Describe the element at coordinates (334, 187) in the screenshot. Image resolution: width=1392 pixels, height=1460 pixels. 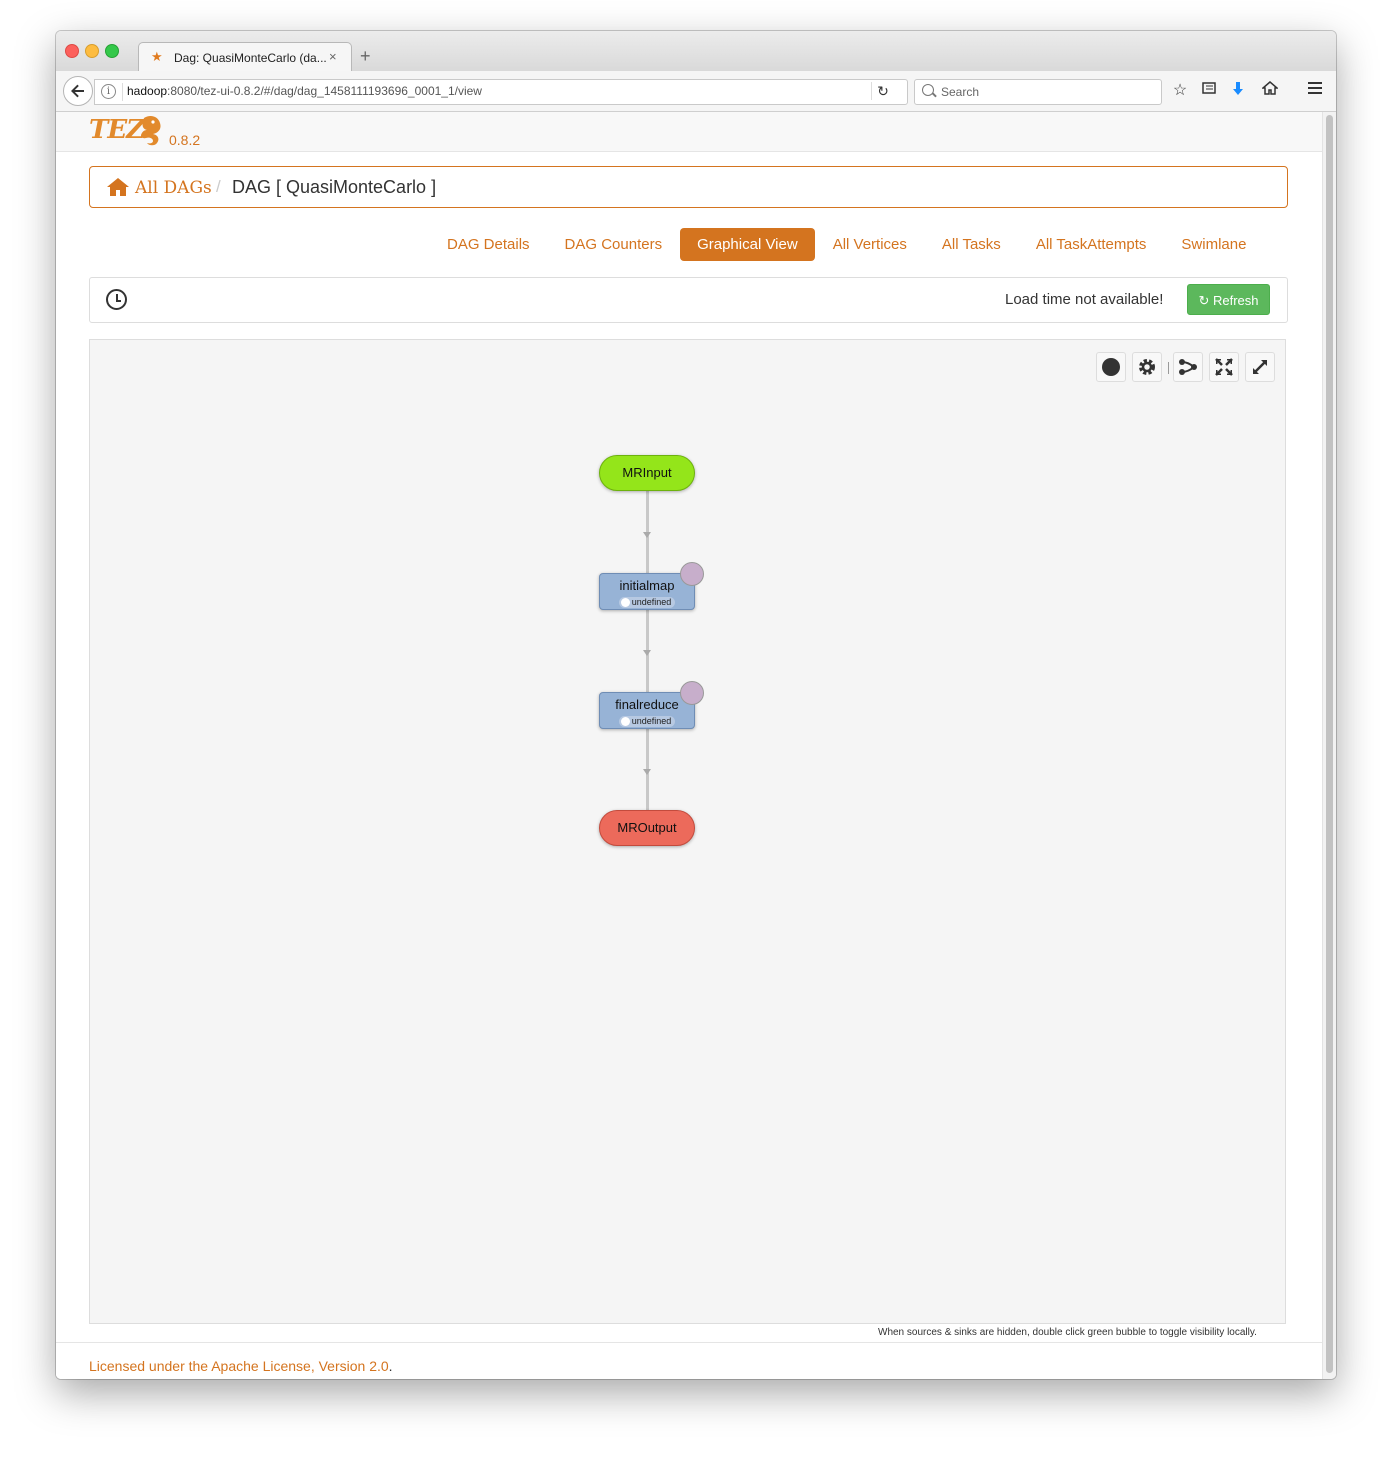
I see `breadcrumb-current: DAG [ QuasiMonteCarlo ]` at that location.